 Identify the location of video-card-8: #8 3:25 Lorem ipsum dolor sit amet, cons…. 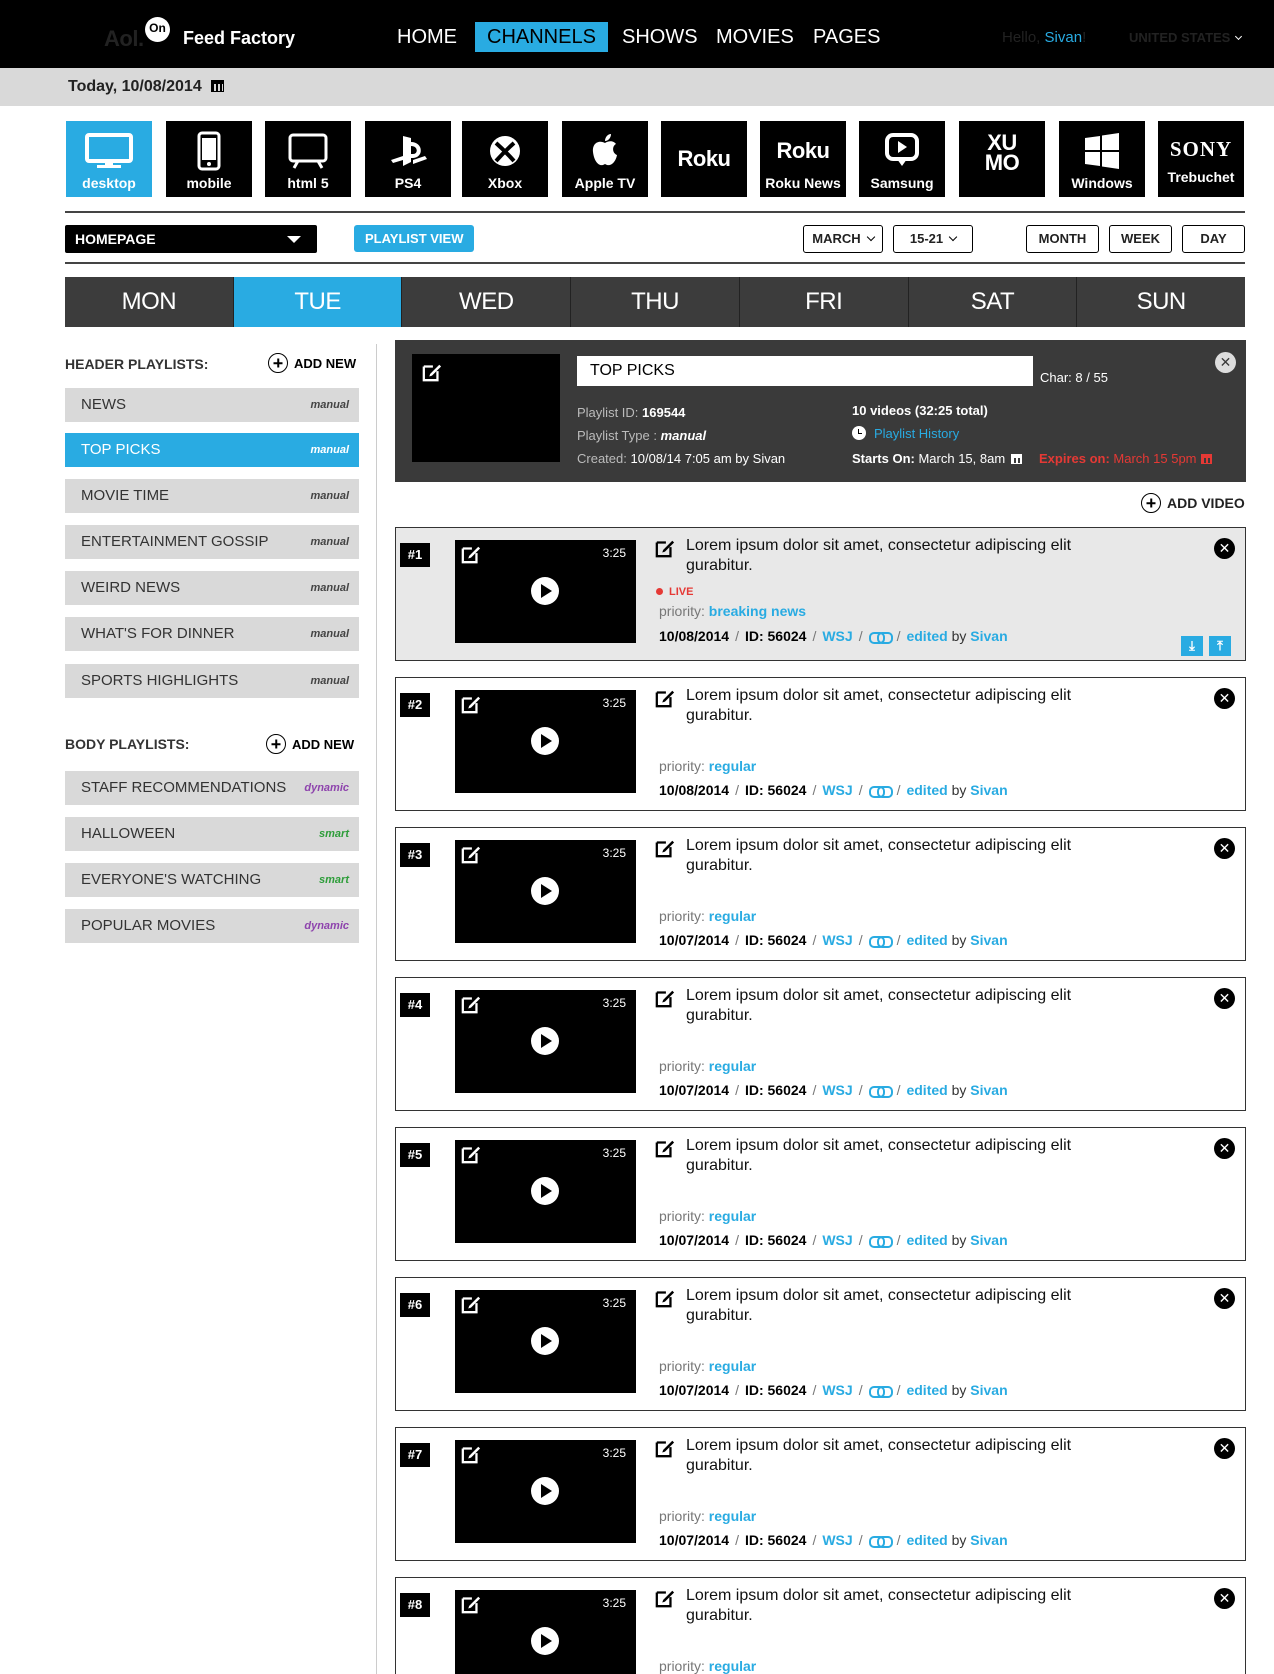
(820, 1625).